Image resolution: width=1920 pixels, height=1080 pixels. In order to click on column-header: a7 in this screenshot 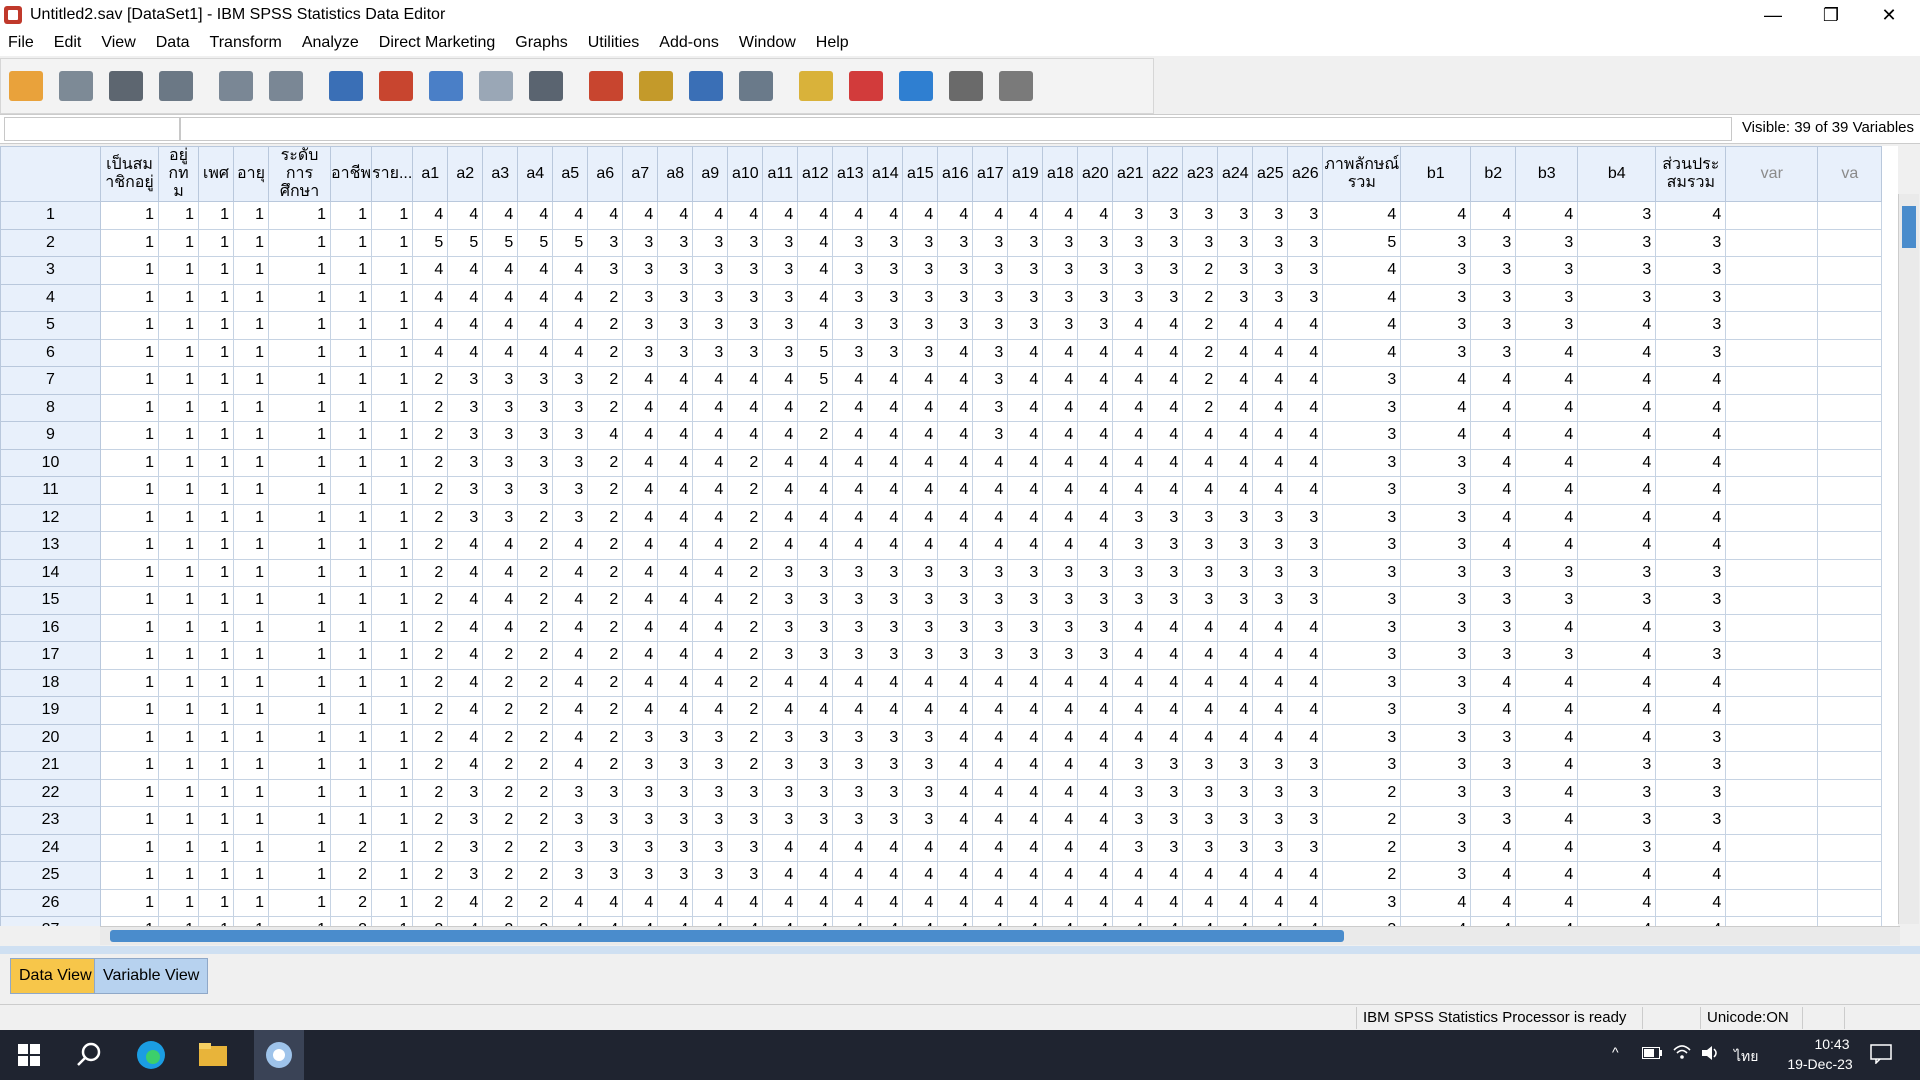, I will do `click(640, 174)`.